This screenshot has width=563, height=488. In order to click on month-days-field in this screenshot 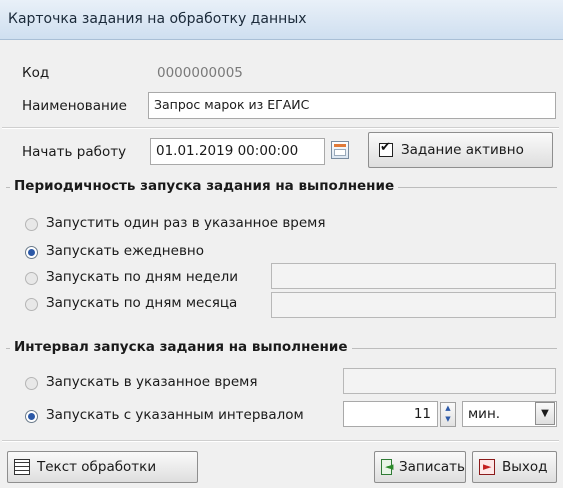, I will do `click(413, 305)`.